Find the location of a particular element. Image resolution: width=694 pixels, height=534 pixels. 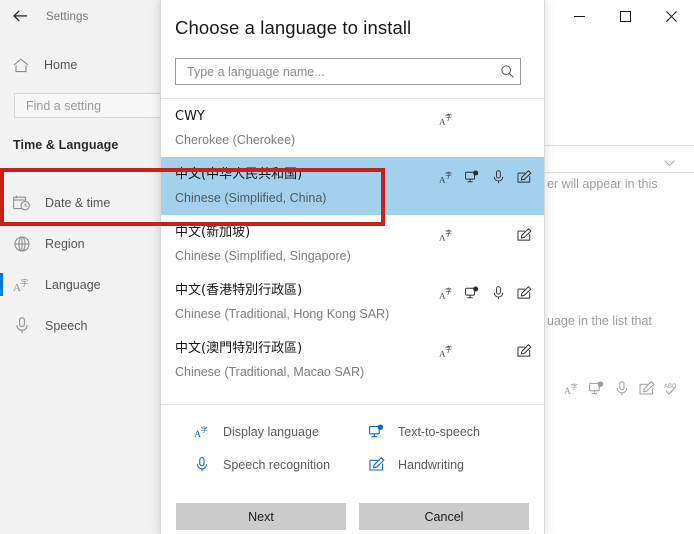

language-english-name: Cherokee (Cherokee) is located at coordinates (235, 140).